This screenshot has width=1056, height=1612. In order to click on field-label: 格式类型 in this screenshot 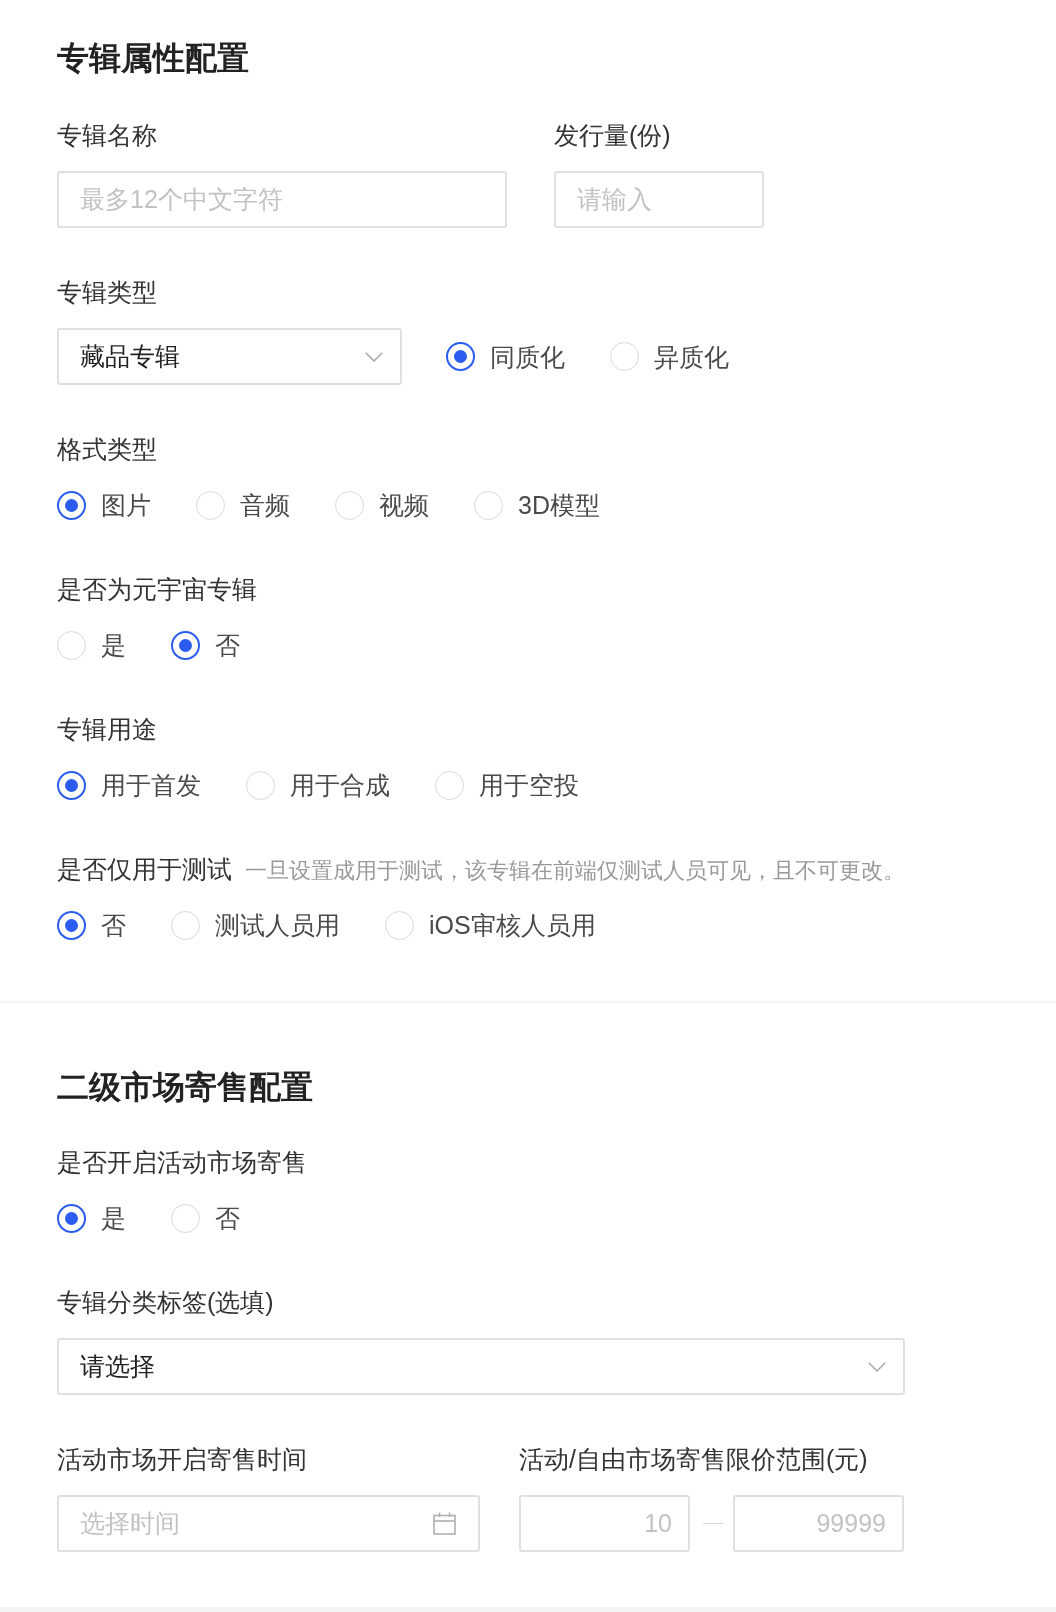, I will do `click(107, 449)`.